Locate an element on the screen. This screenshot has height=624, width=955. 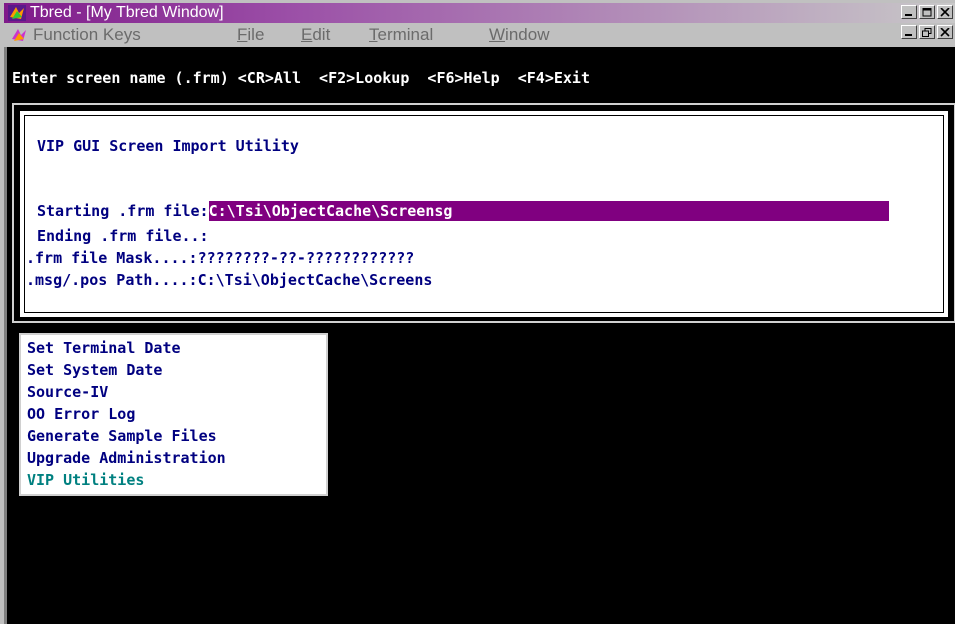
maximize-icon is located at coordinates (927, 12).